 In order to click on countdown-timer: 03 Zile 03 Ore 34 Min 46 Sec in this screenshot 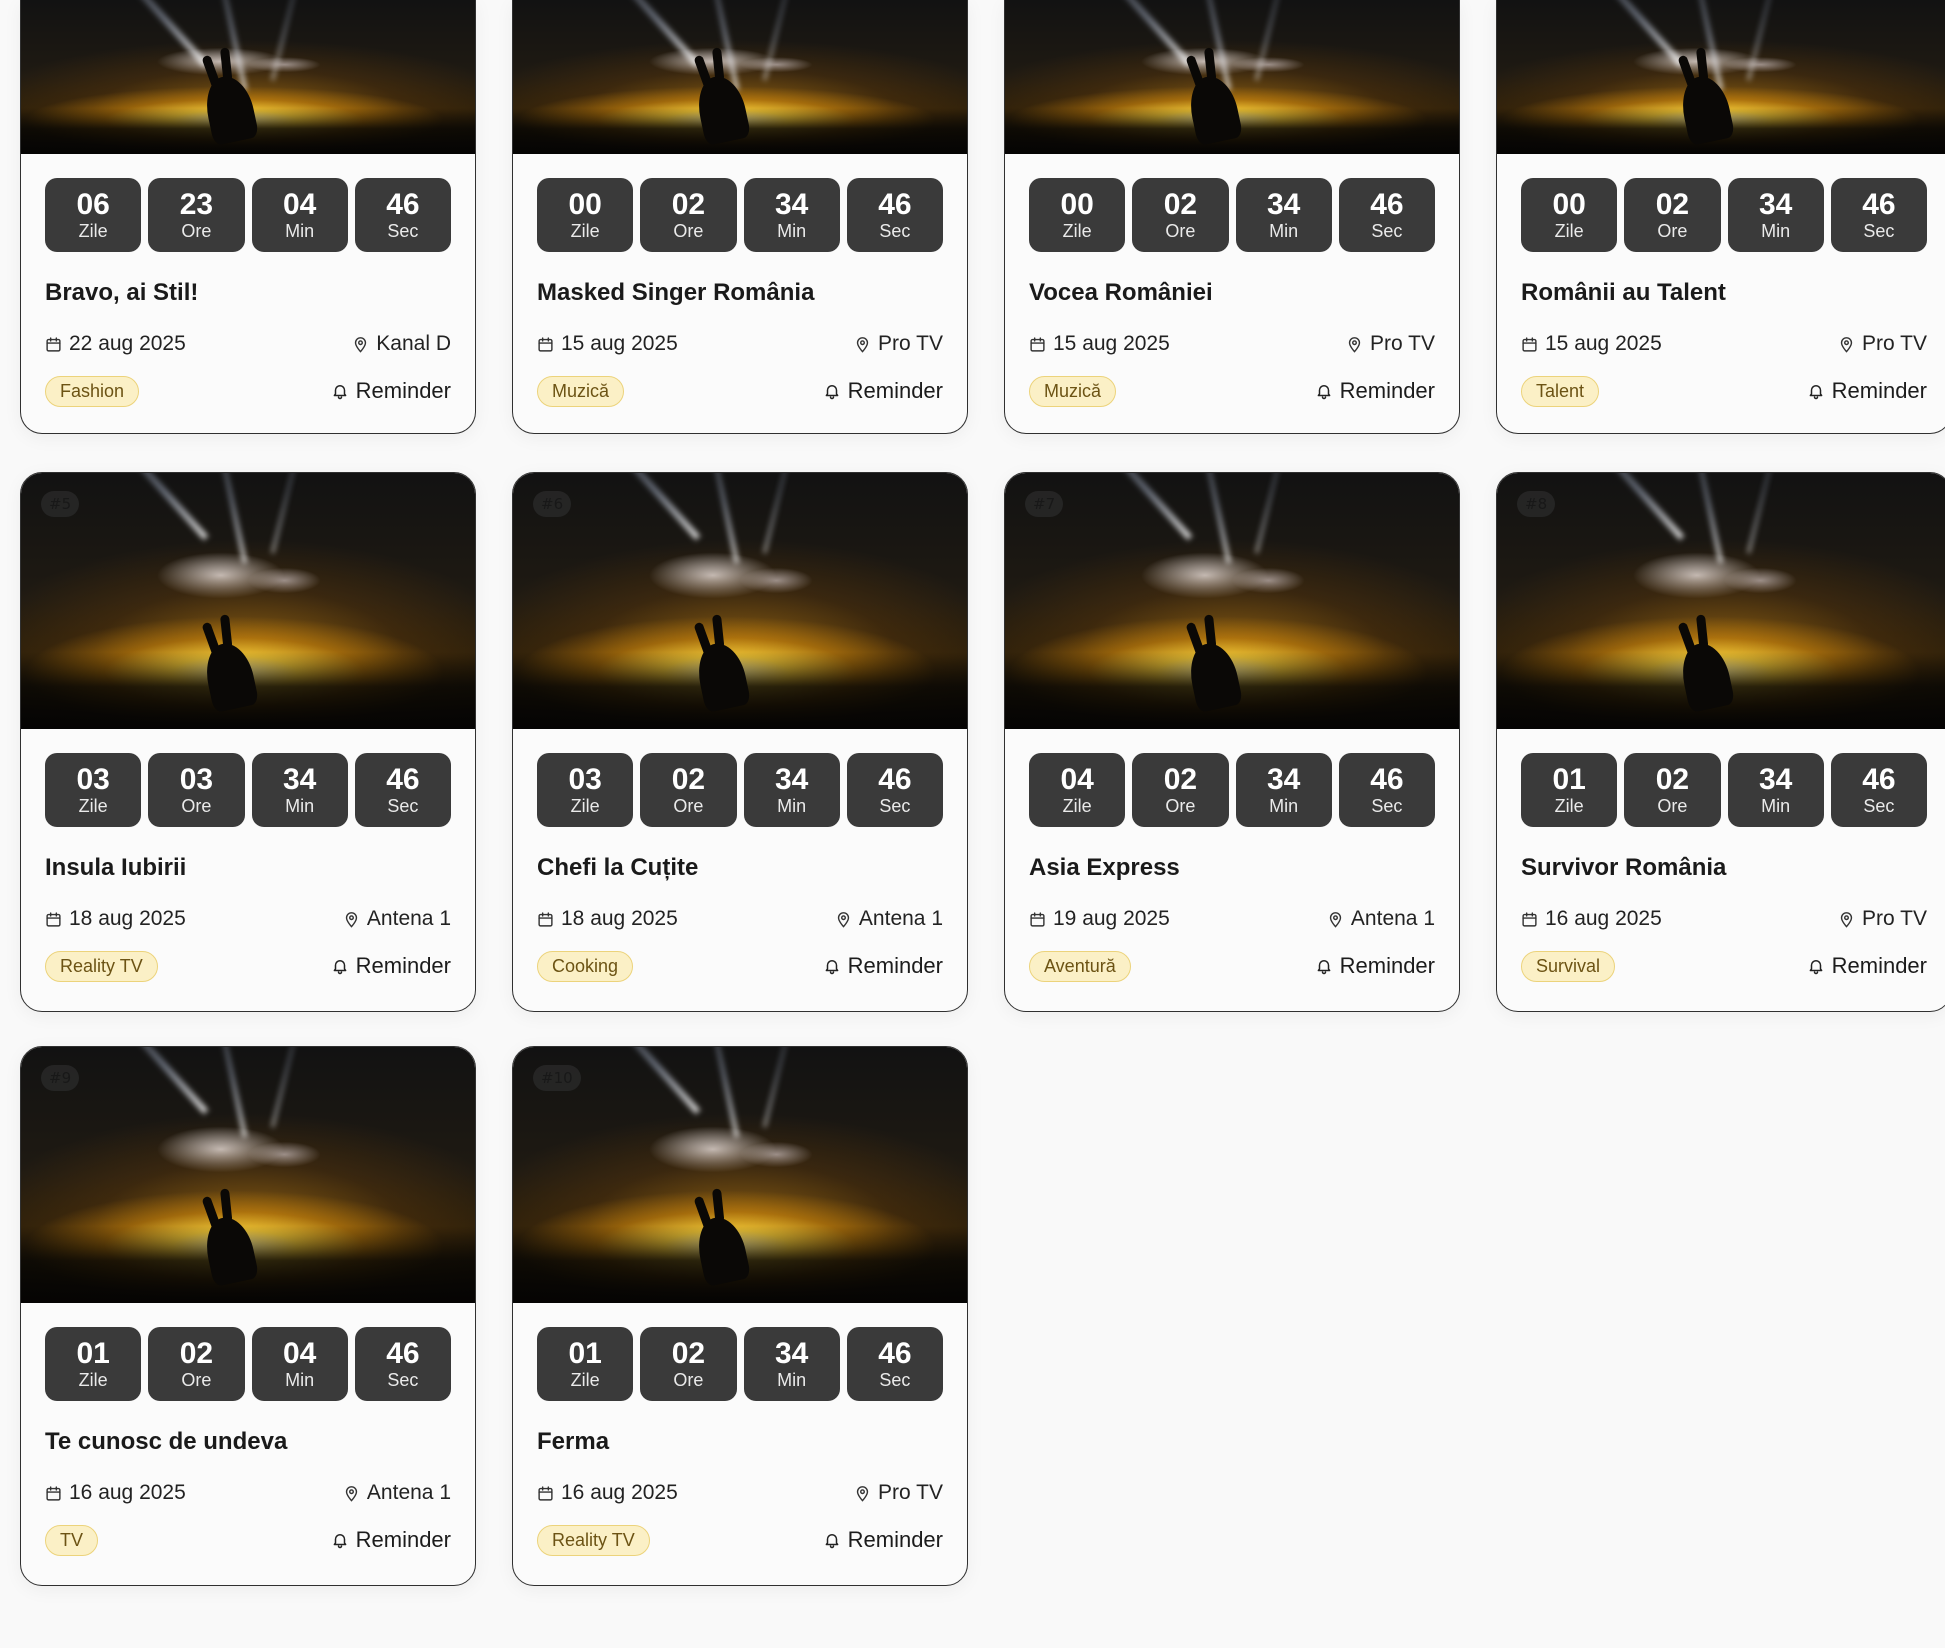, I will do `click(248, 790)`.